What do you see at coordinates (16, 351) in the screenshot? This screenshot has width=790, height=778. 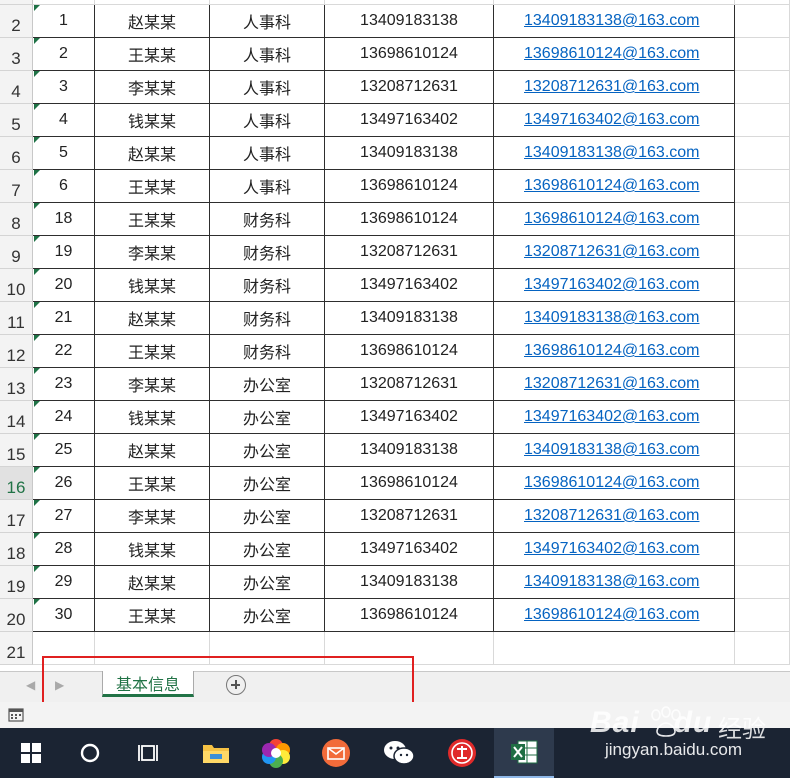 I see `row-header: 12` at bounding box center [16, 351].